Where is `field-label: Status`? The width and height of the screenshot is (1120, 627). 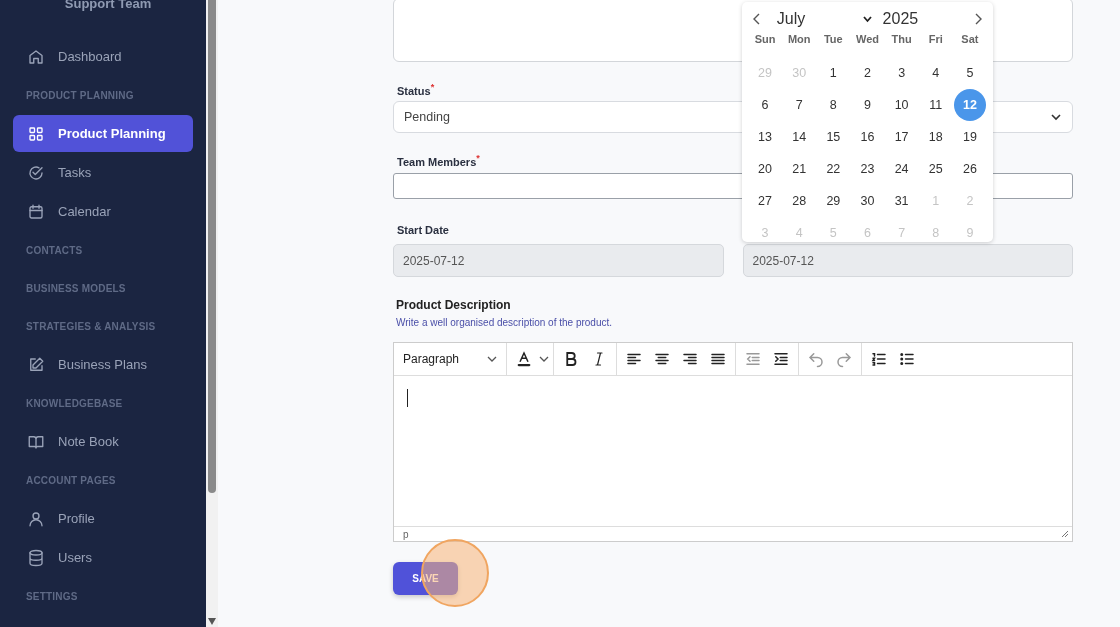
field-label: Status is located at coordinates (414, 90).